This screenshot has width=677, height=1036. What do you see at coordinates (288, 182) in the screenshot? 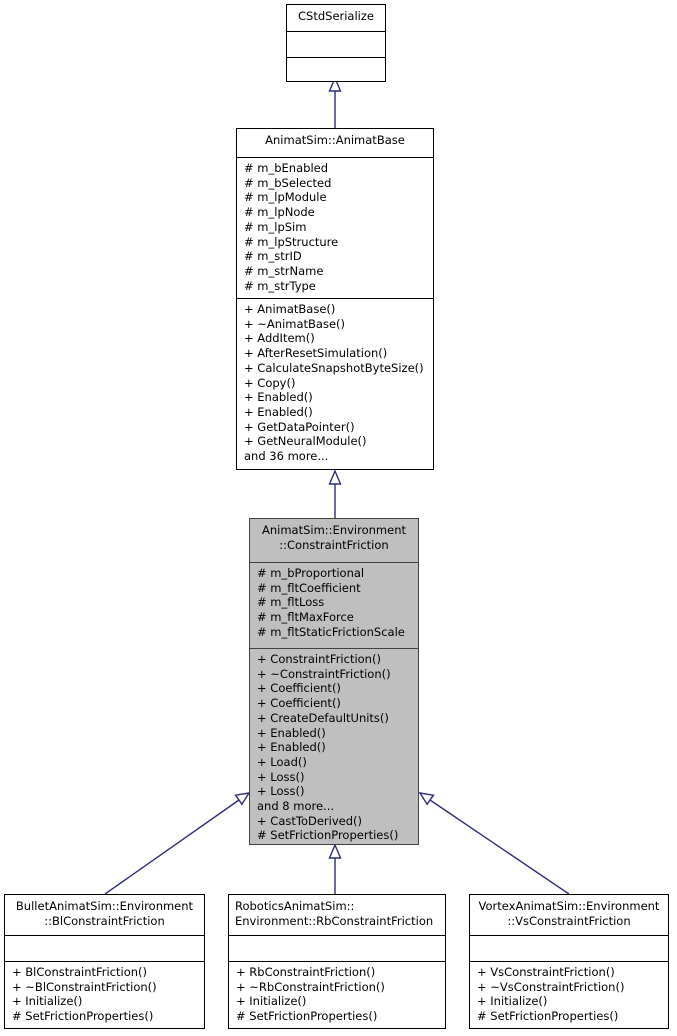
I see `attribute-item: # m_bSelected` at bounding box center [288, 182].